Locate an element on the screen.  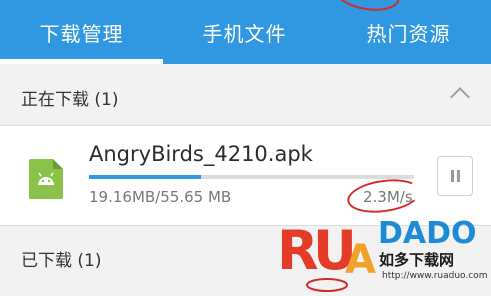
tab-popular-resources: 热门资源 is located at coordinates (408, 32).